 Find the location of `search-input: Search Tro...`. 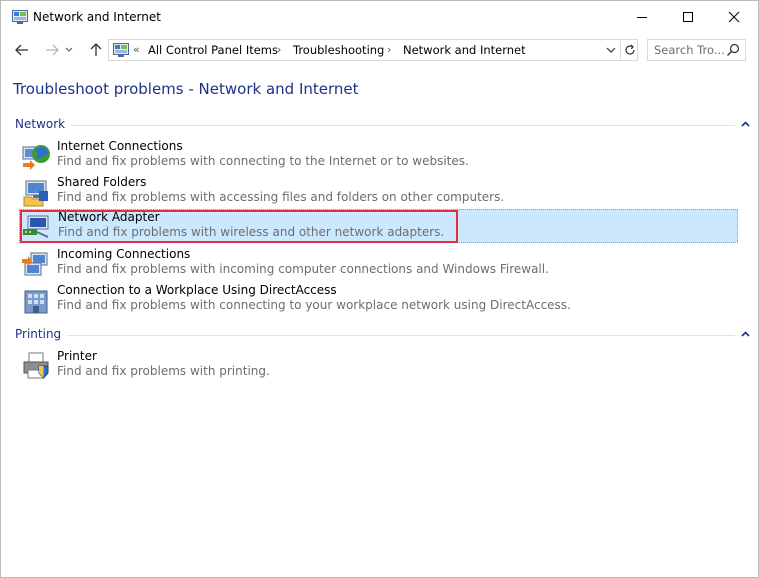

search-input: Search Tro... is located at coordinates (689, 50).